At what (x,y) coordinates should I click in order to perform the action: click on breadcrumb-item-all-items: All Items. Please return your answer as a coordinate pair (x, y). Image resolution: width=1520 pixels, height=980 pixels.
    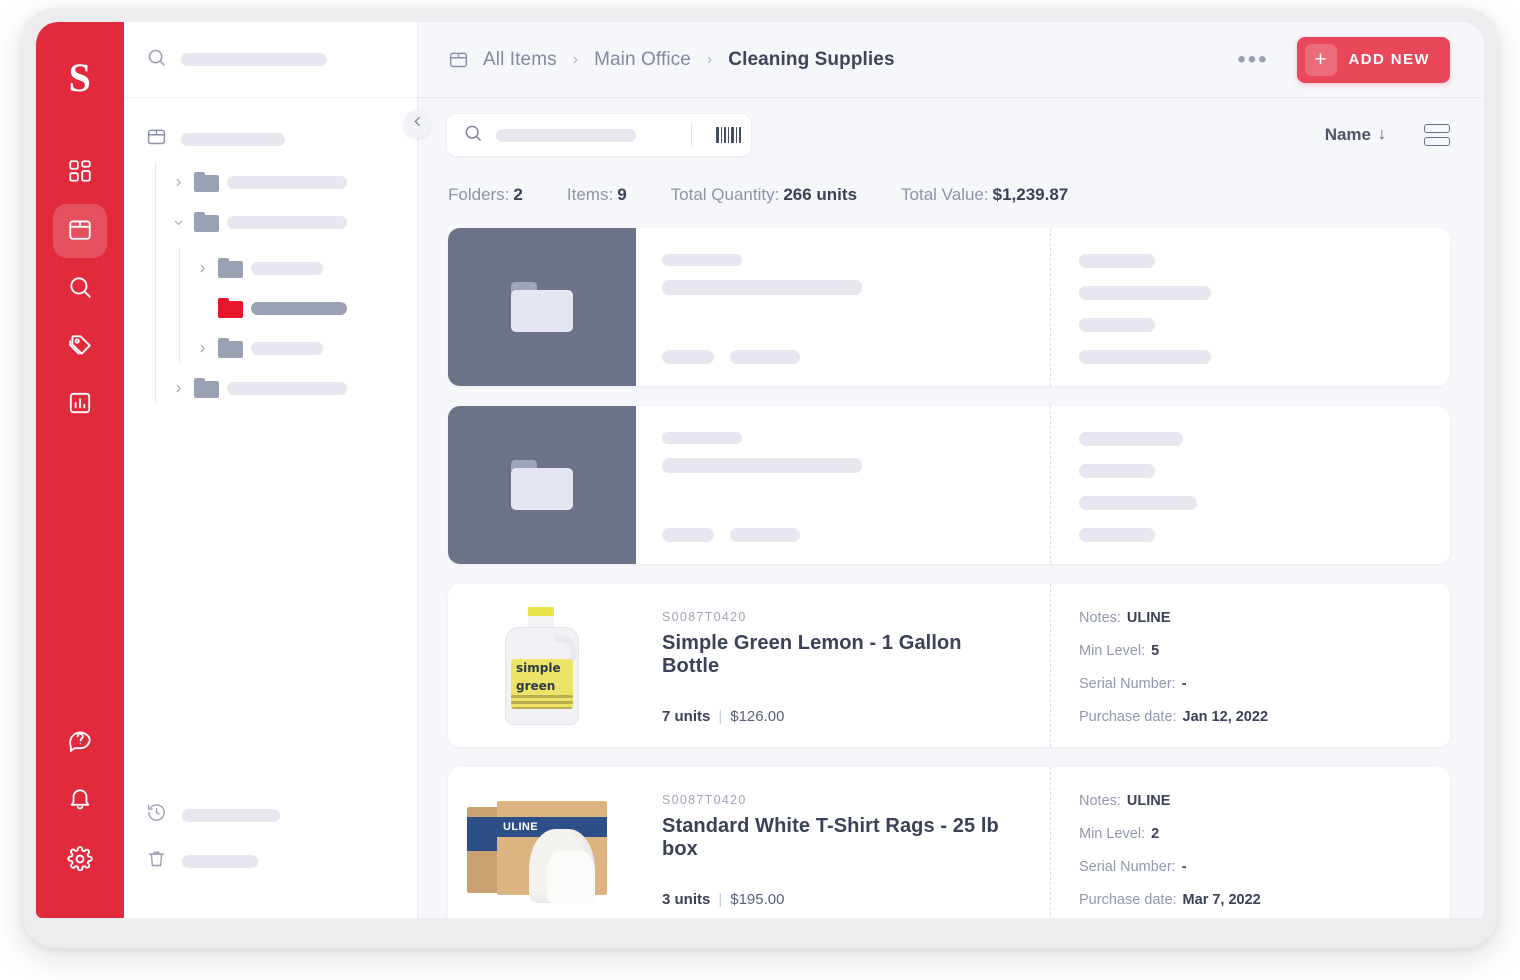
    Looking at the image, I should click on (520, 60).